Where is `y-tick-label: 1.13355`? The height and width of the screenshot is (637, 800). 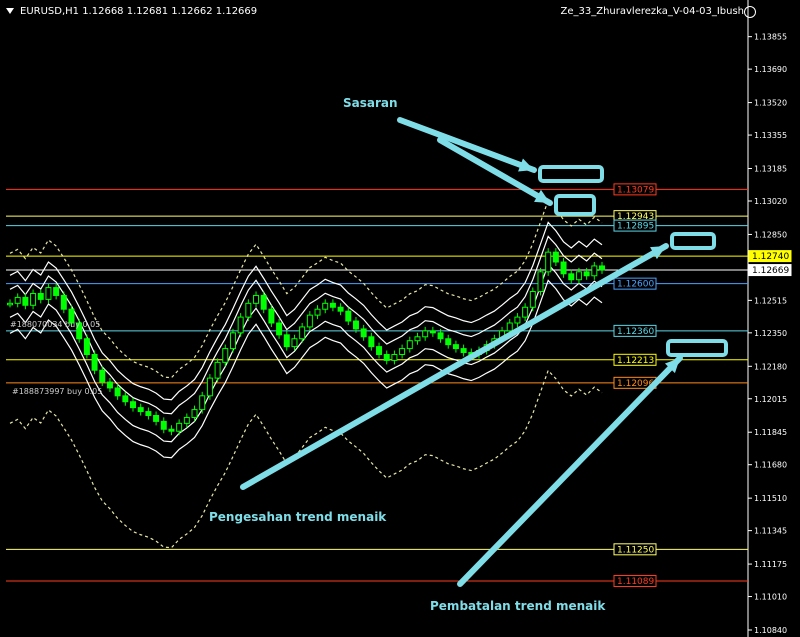 y-tick-label: 1.13355 is located at coordinates (770, 135).